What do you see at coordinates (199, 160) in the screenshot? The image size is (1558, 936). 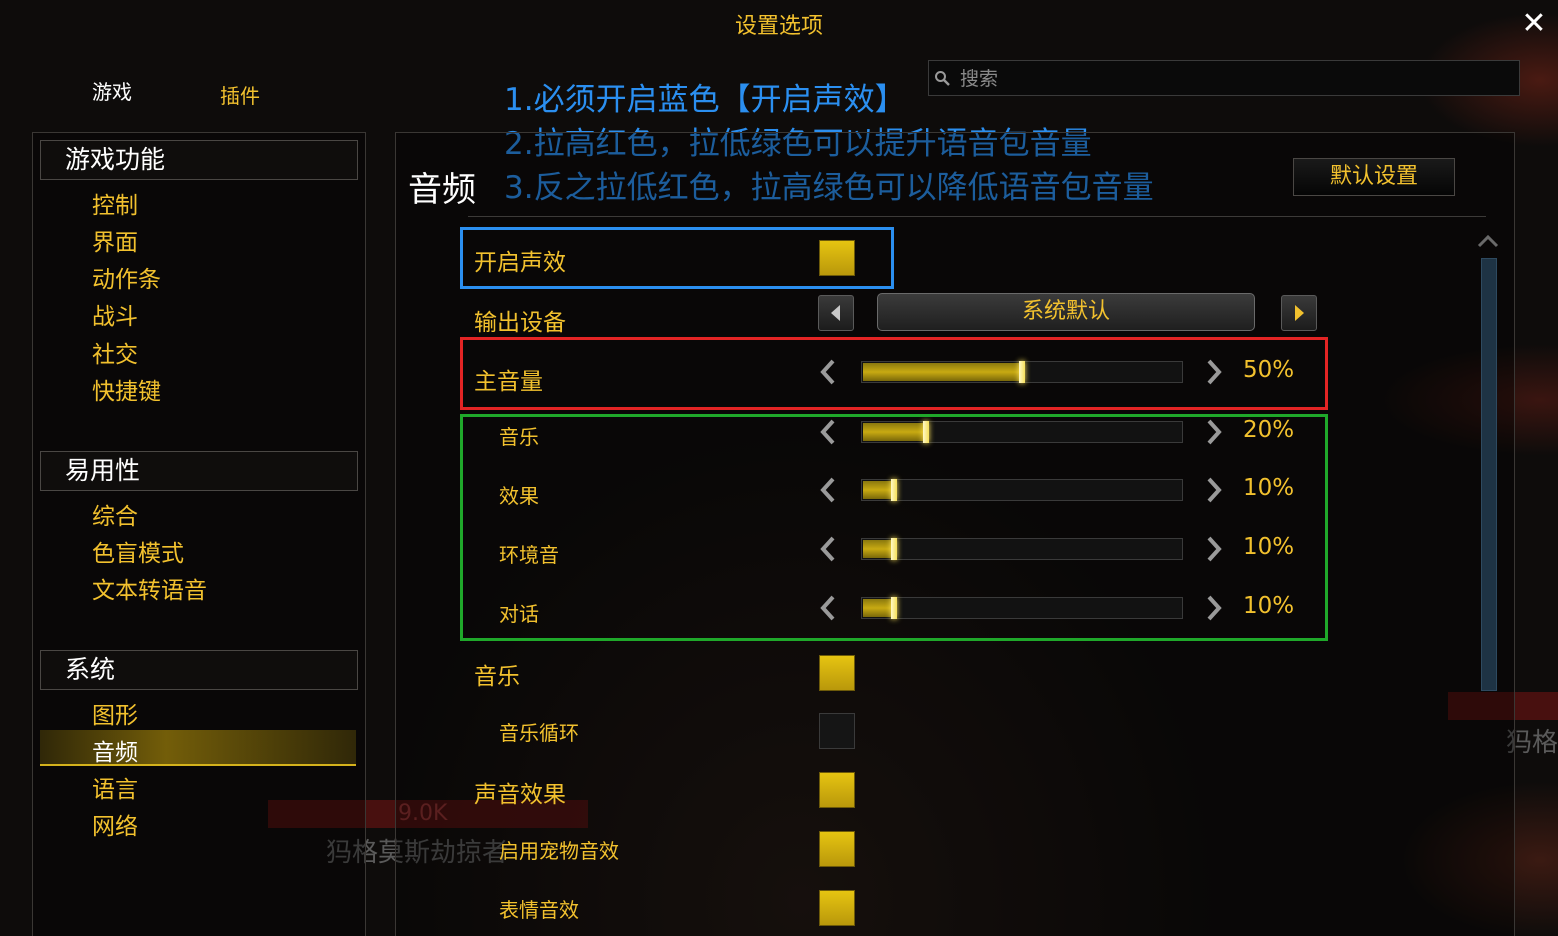 I see `sidebar-header-gameplay: 游戏功能` at bounding box center [199, 160].